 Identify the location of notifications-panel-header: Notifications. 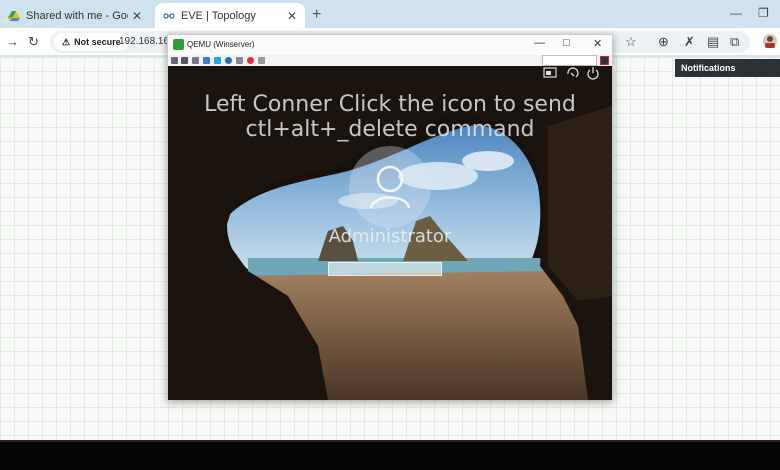
(727, 68).